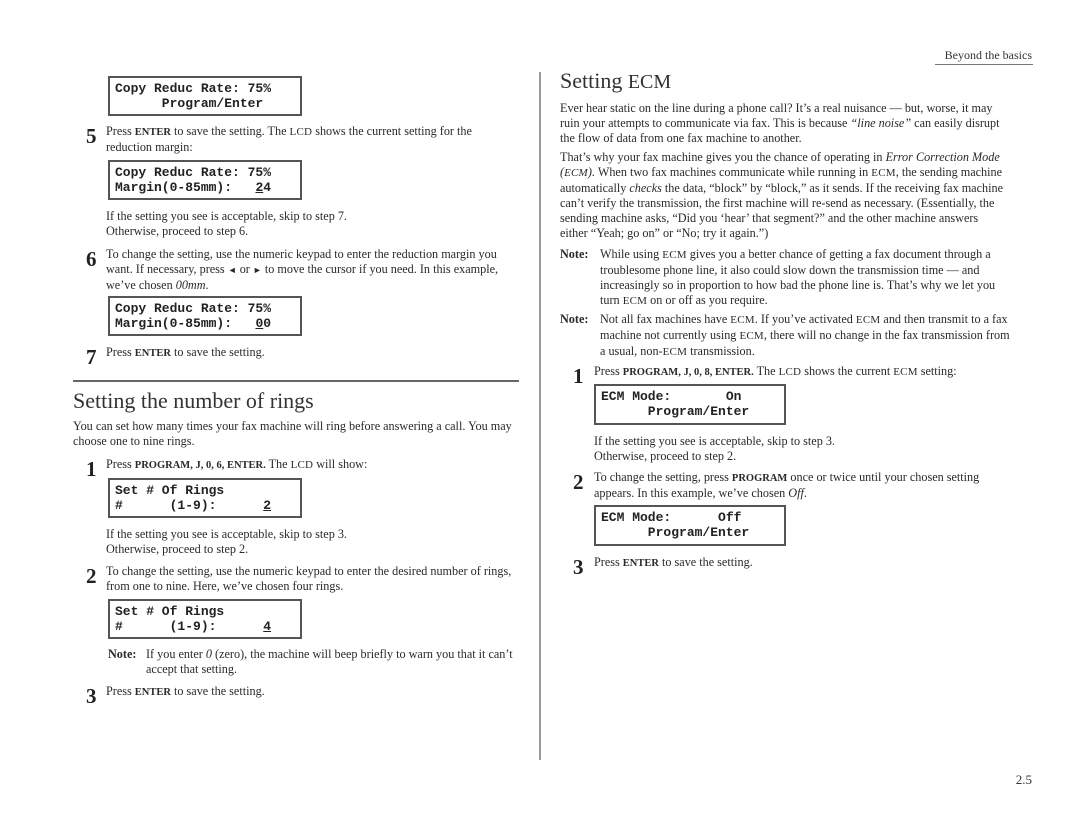 This screenshot has width=1080, height=834. I want to click on lcd-display-margin-24: Copy Reduc Rate: 75% Margin(0-85mm): 24, so click(205, 180).